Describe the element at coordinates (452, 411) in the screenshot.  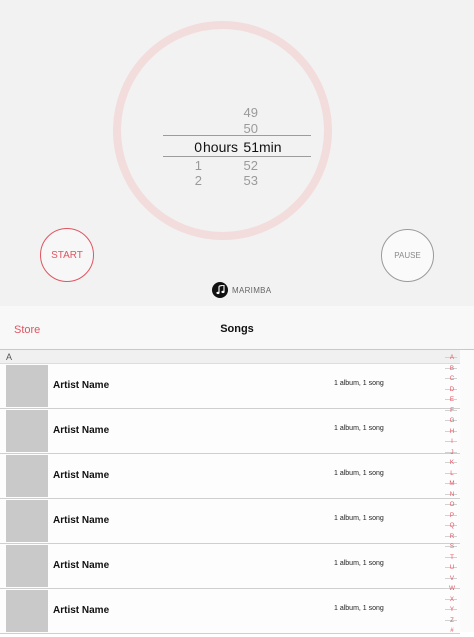
I see `index-letter: F` at that location.